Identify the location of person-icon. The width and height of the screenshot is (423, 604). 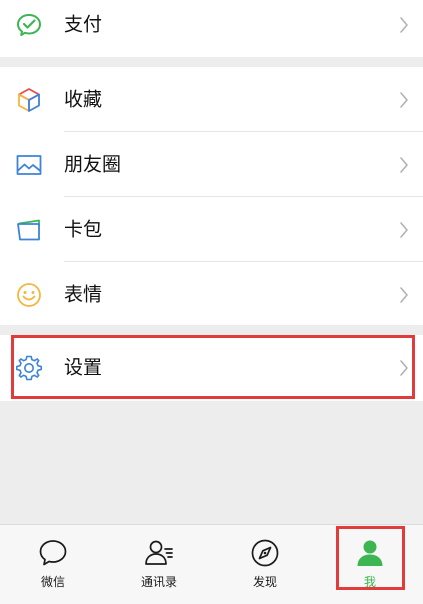
(370, 553).